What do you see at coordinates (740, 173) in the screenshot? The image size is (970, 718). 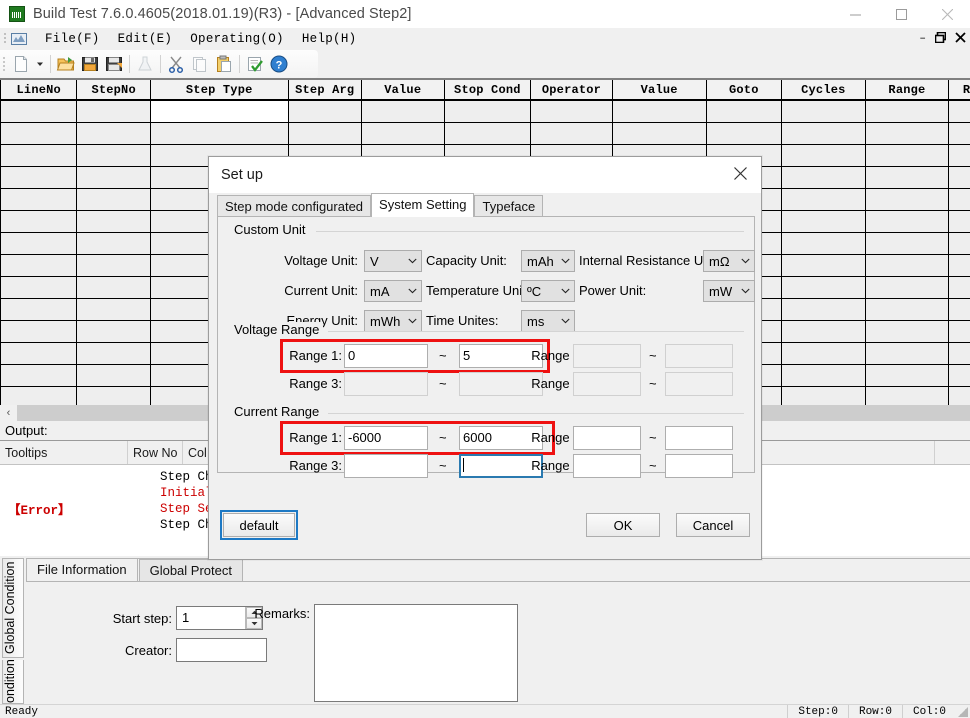 I see `dialog-close-icon` at bounding box center [740, 173].